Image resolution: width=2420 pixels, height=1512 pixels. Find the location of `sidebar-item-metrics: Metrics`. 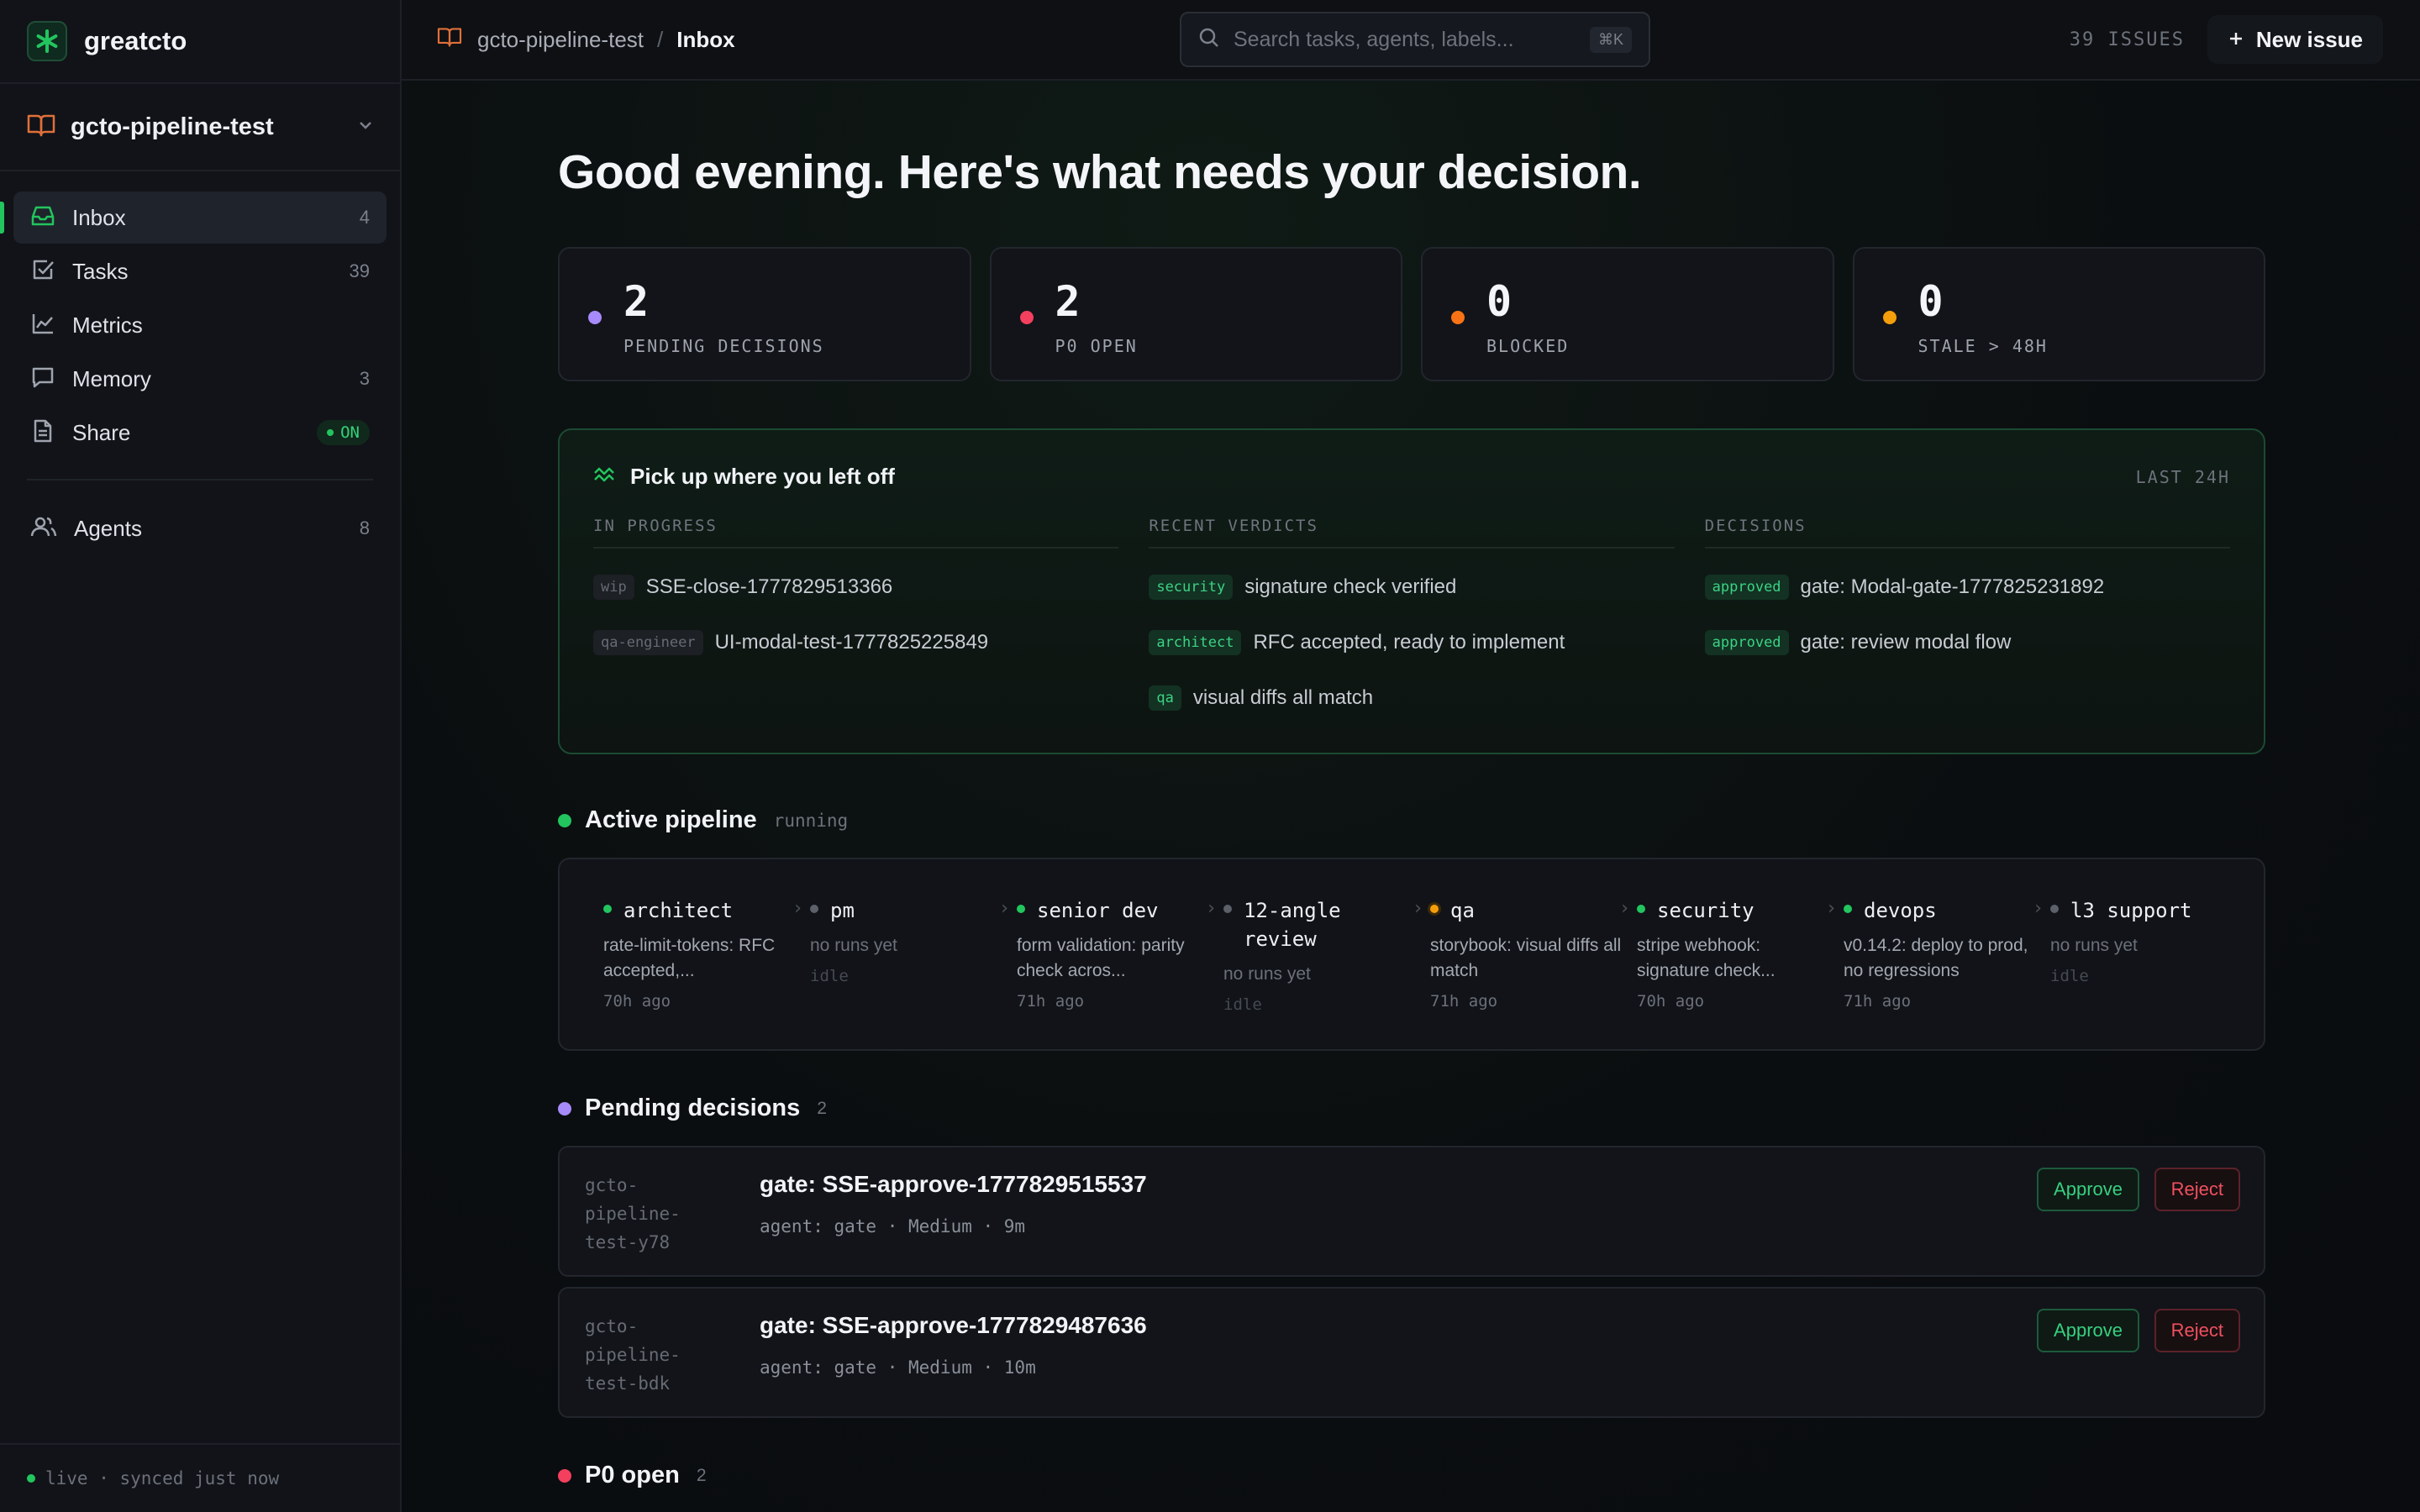

sidebar-item-metrics: Metrics is located at coordinates (200, 325).